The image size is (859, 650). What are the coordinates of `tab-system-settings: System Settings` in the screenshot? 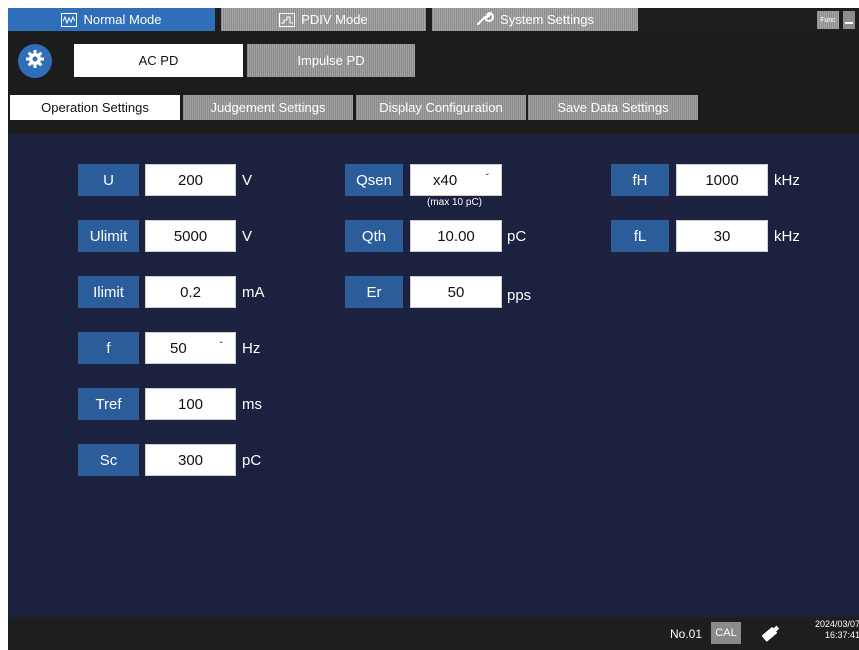 It's located at (535, 19).